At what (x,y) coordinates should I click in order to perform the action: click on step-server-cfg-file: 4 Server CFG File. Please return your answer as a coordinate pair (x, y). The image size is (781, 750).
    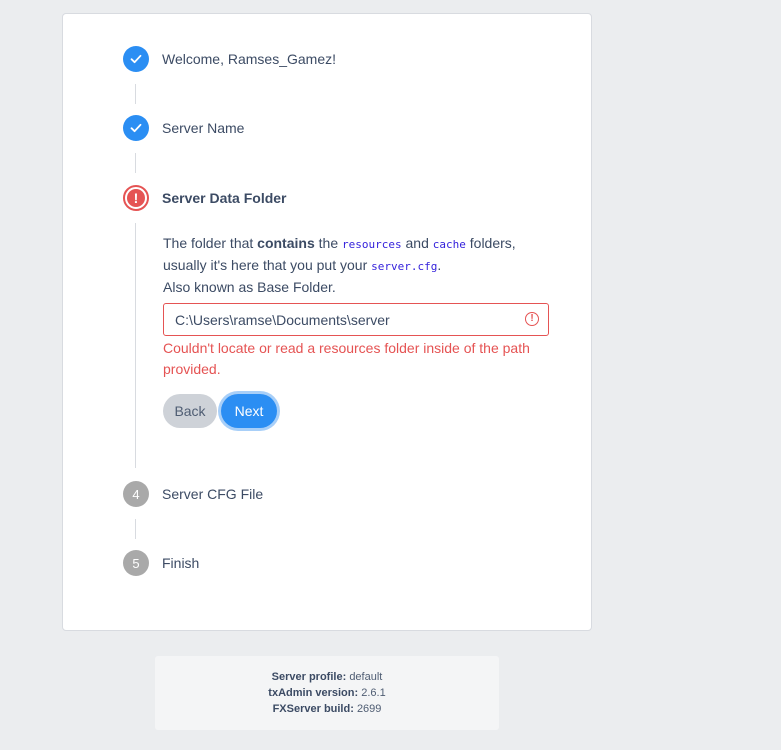
    Looking at the image, I should click on (193, 494).